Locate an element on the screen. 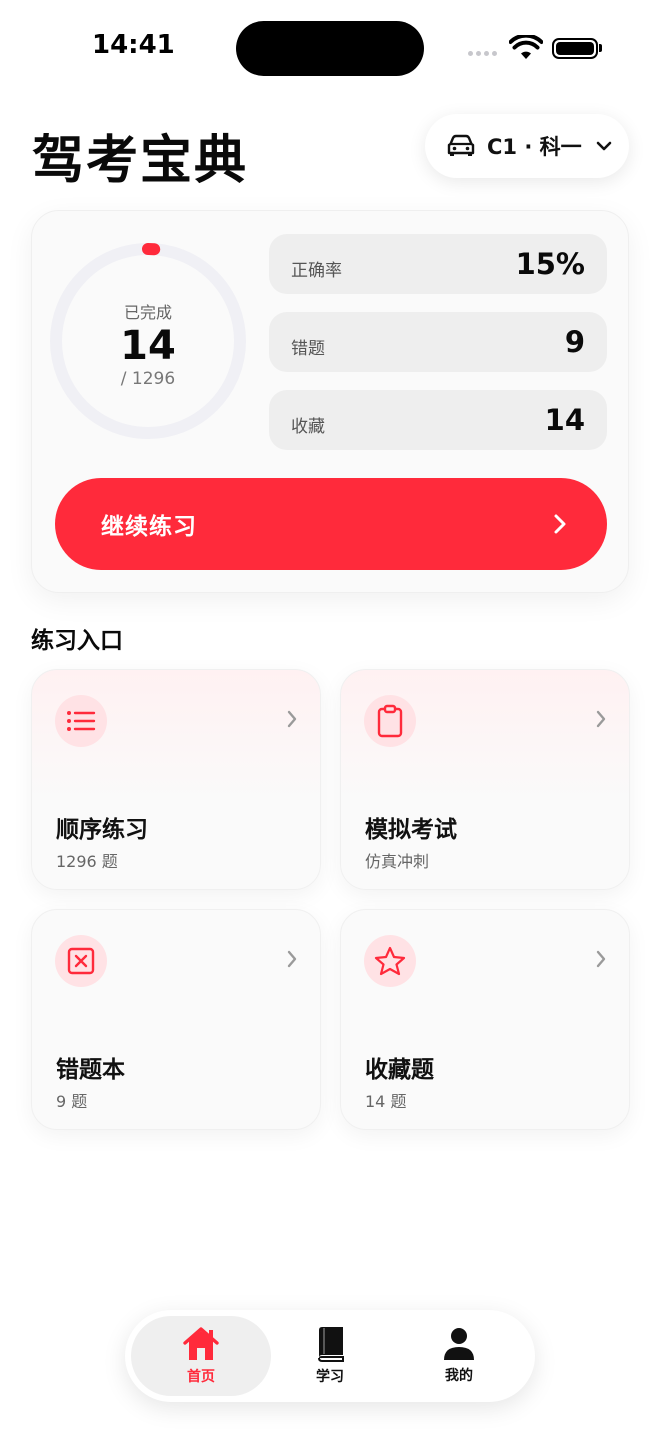 The image size is (660, 1434). list-icon is located at coordinates (81, 721).